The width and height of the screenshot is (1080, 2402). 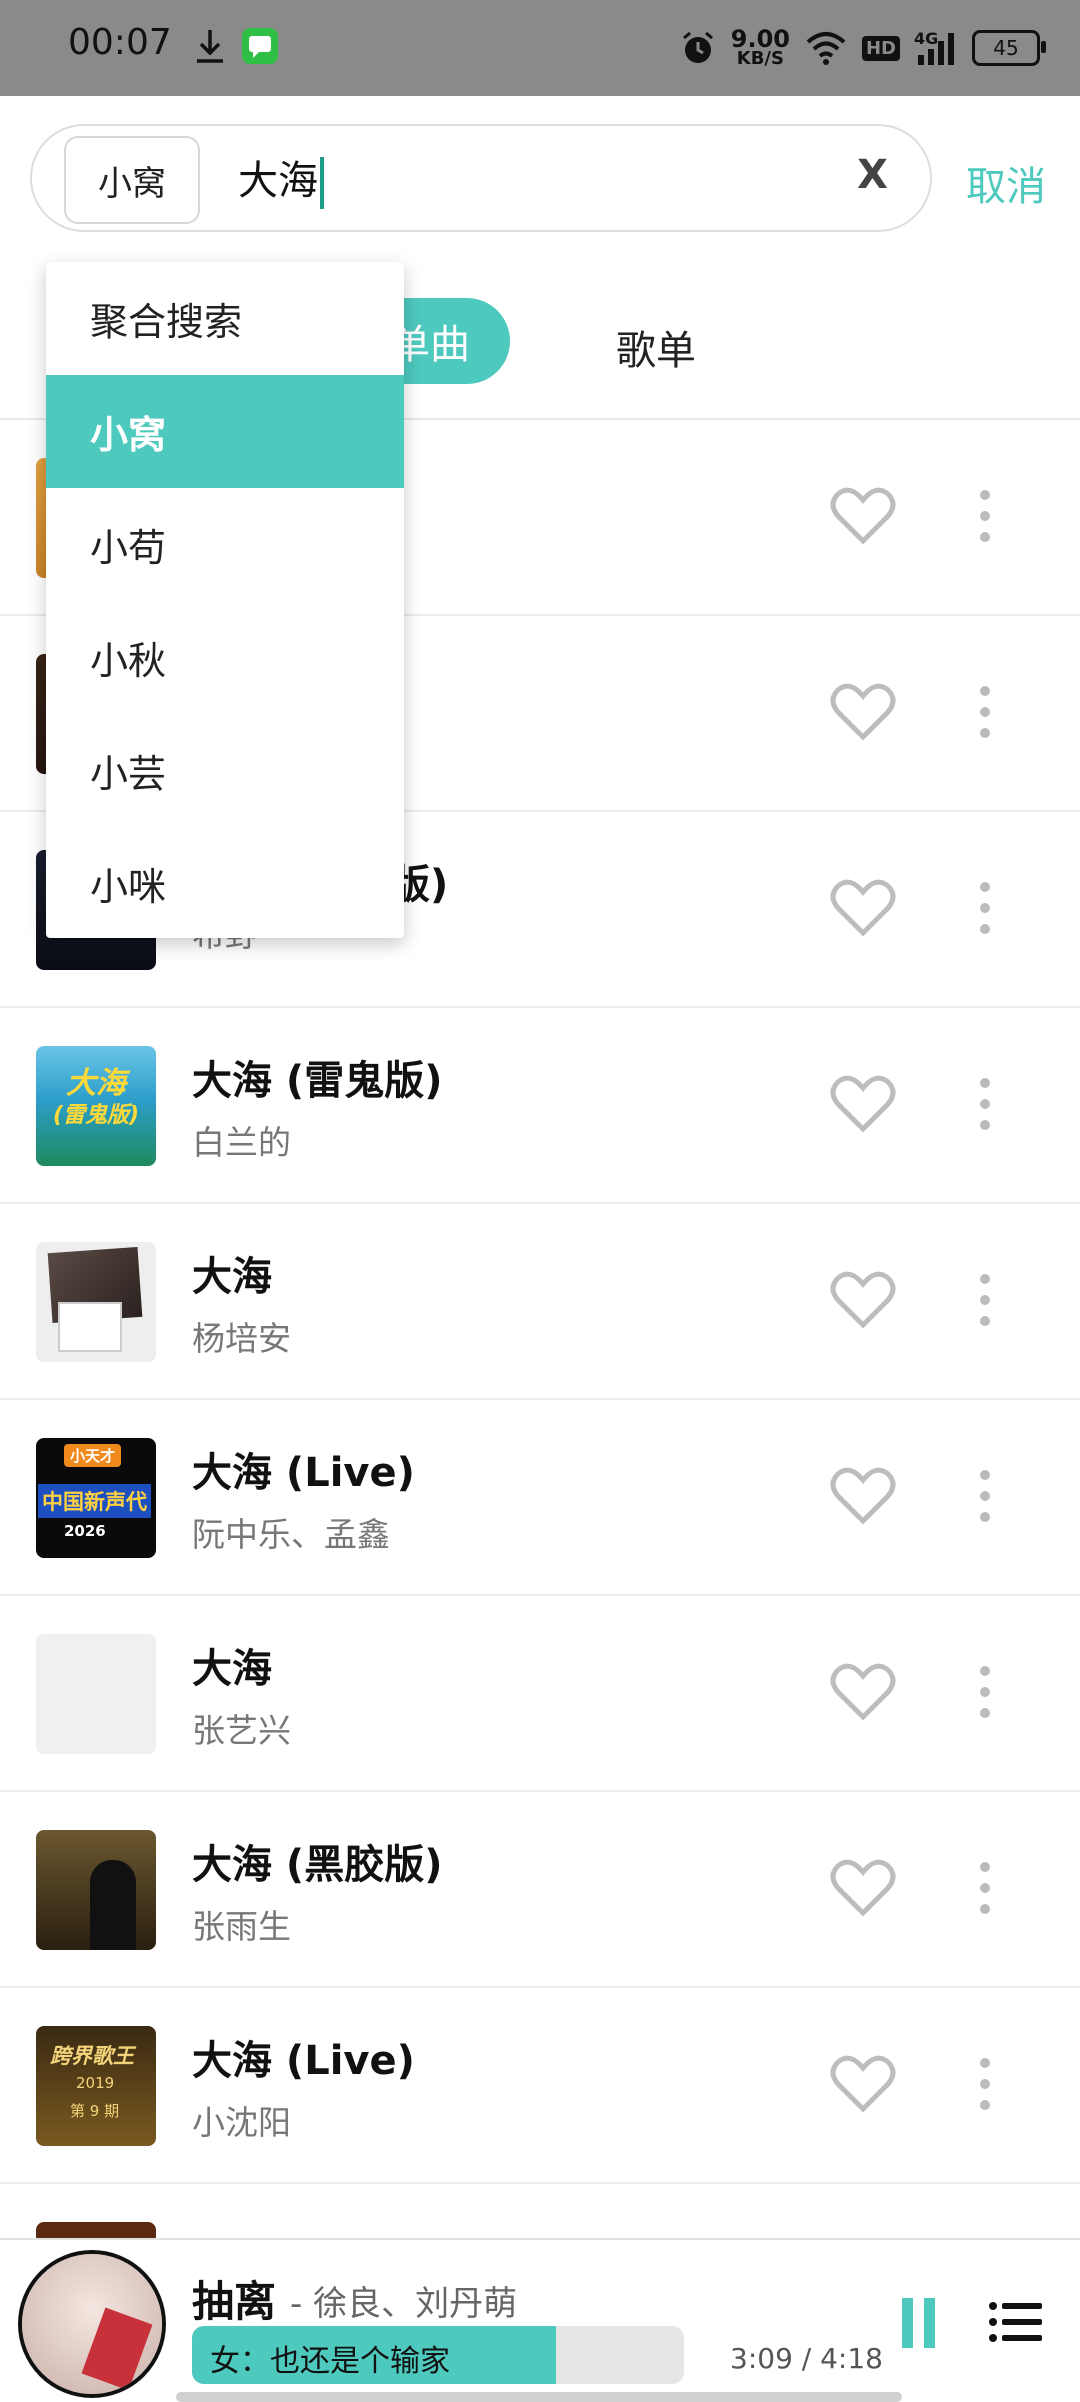 I want to click on alarm-icon, so click(x=697, y=47).